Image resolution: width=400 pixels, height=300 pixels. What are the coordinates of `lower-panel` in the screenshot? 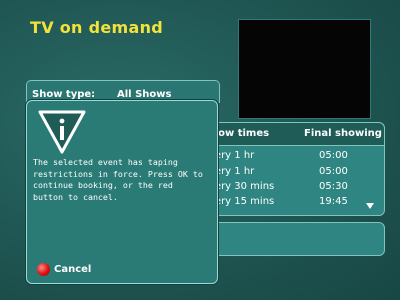 It's located at (295, 239).